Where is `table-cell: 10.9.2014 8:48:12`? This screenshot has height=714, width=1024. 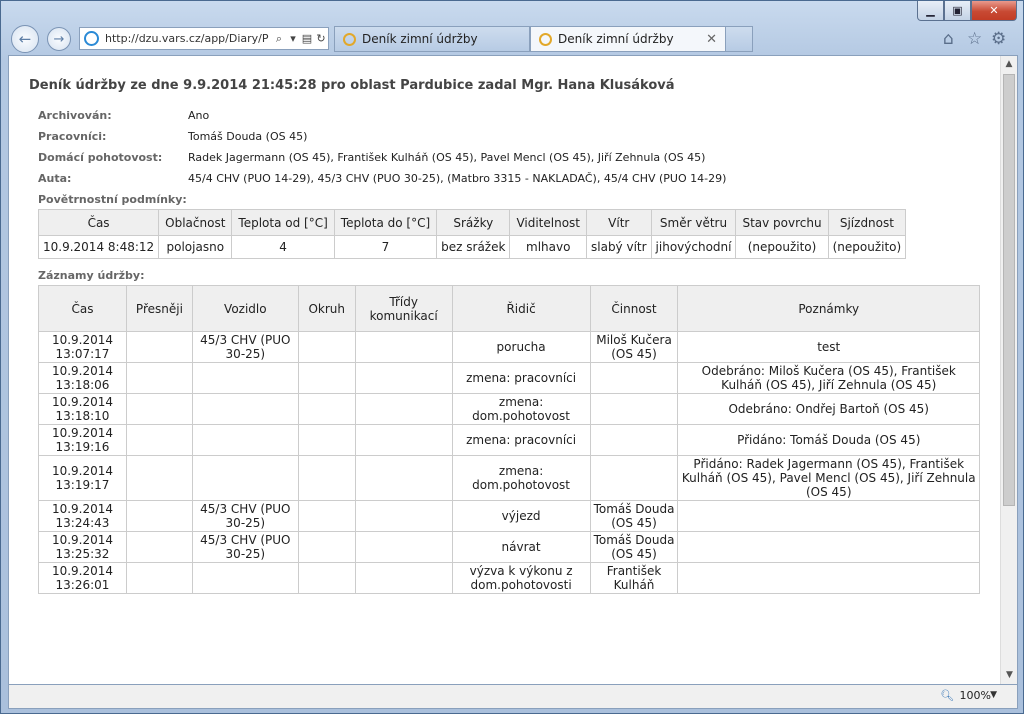 table-cell: 10.9.2014 8:48:12 is located at coordinates (98, 247).